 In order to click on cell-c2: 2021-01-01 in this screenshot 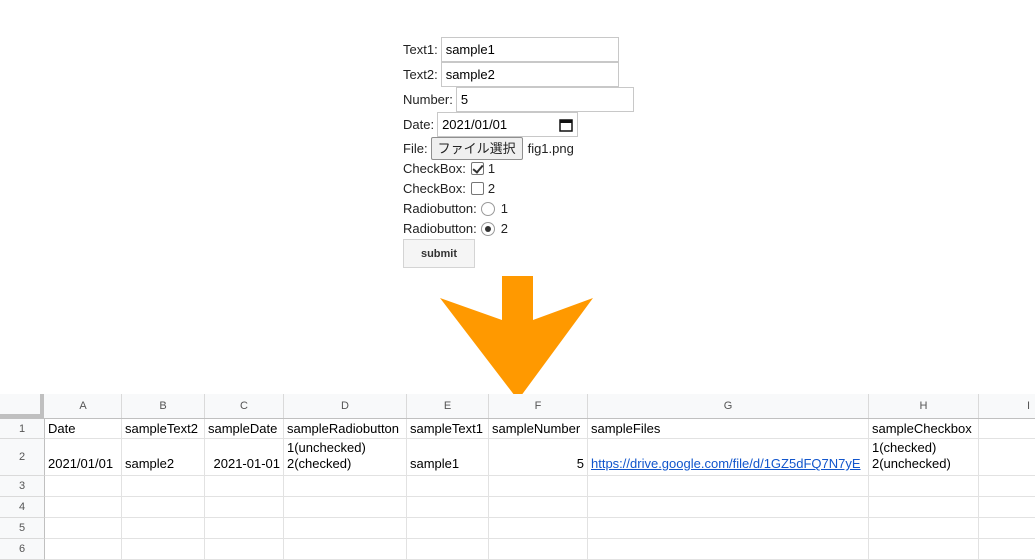, I will do `click(244, 457)`.